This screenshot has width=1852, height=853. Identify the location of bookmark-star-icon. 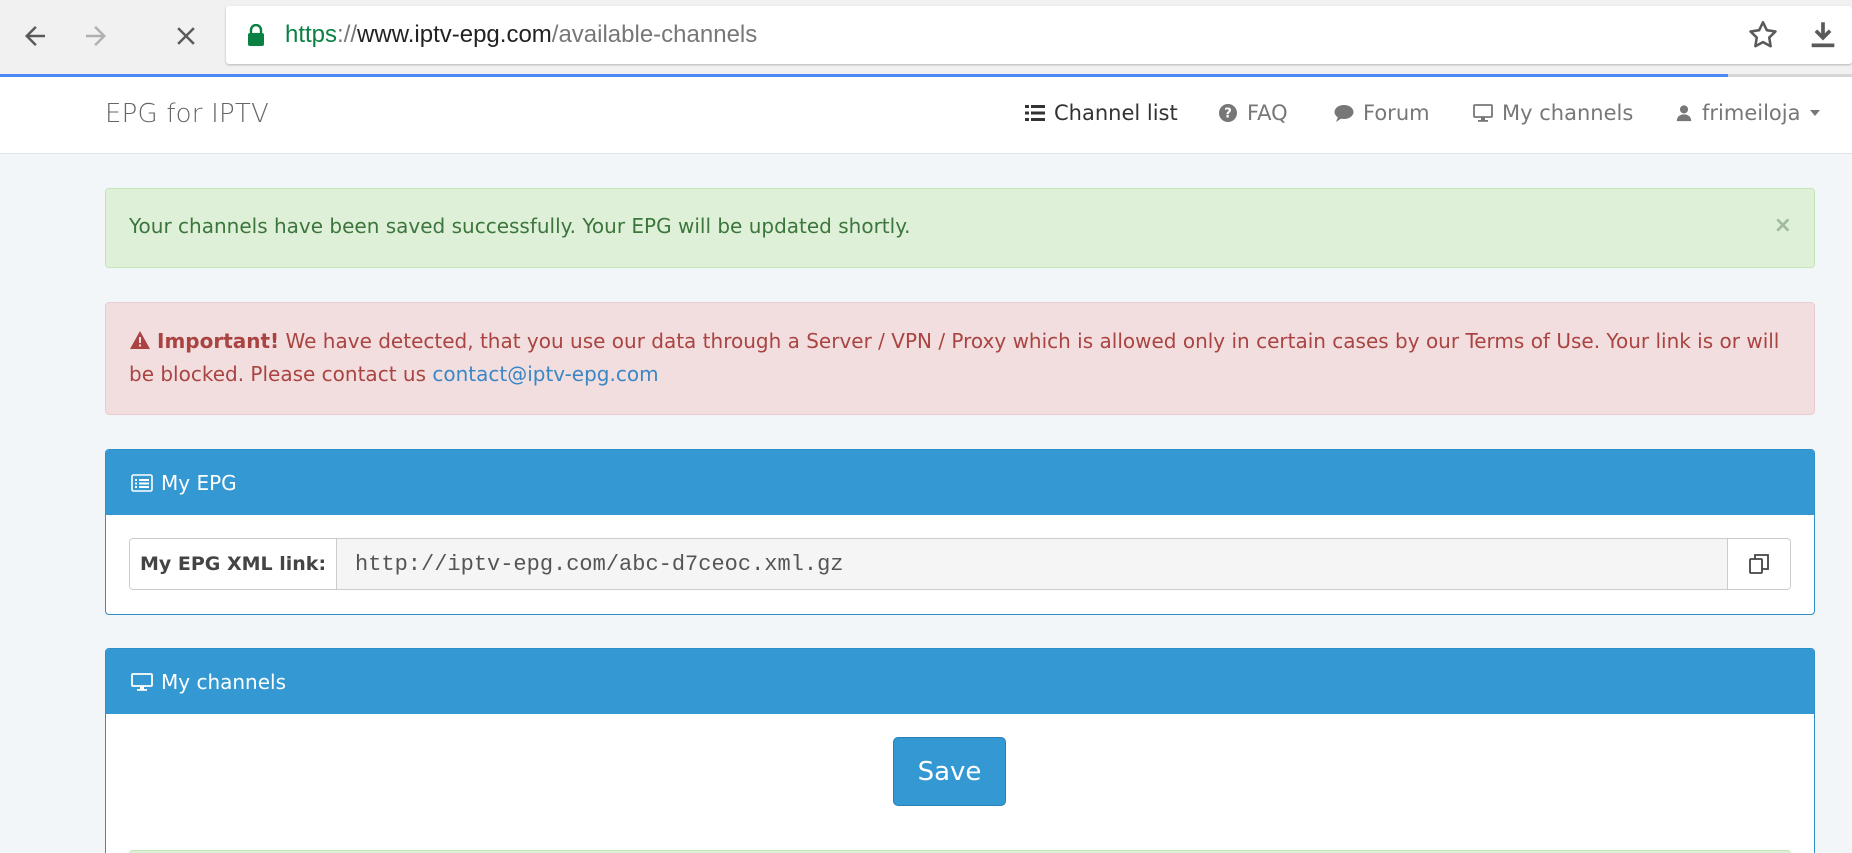
(1763, 35).